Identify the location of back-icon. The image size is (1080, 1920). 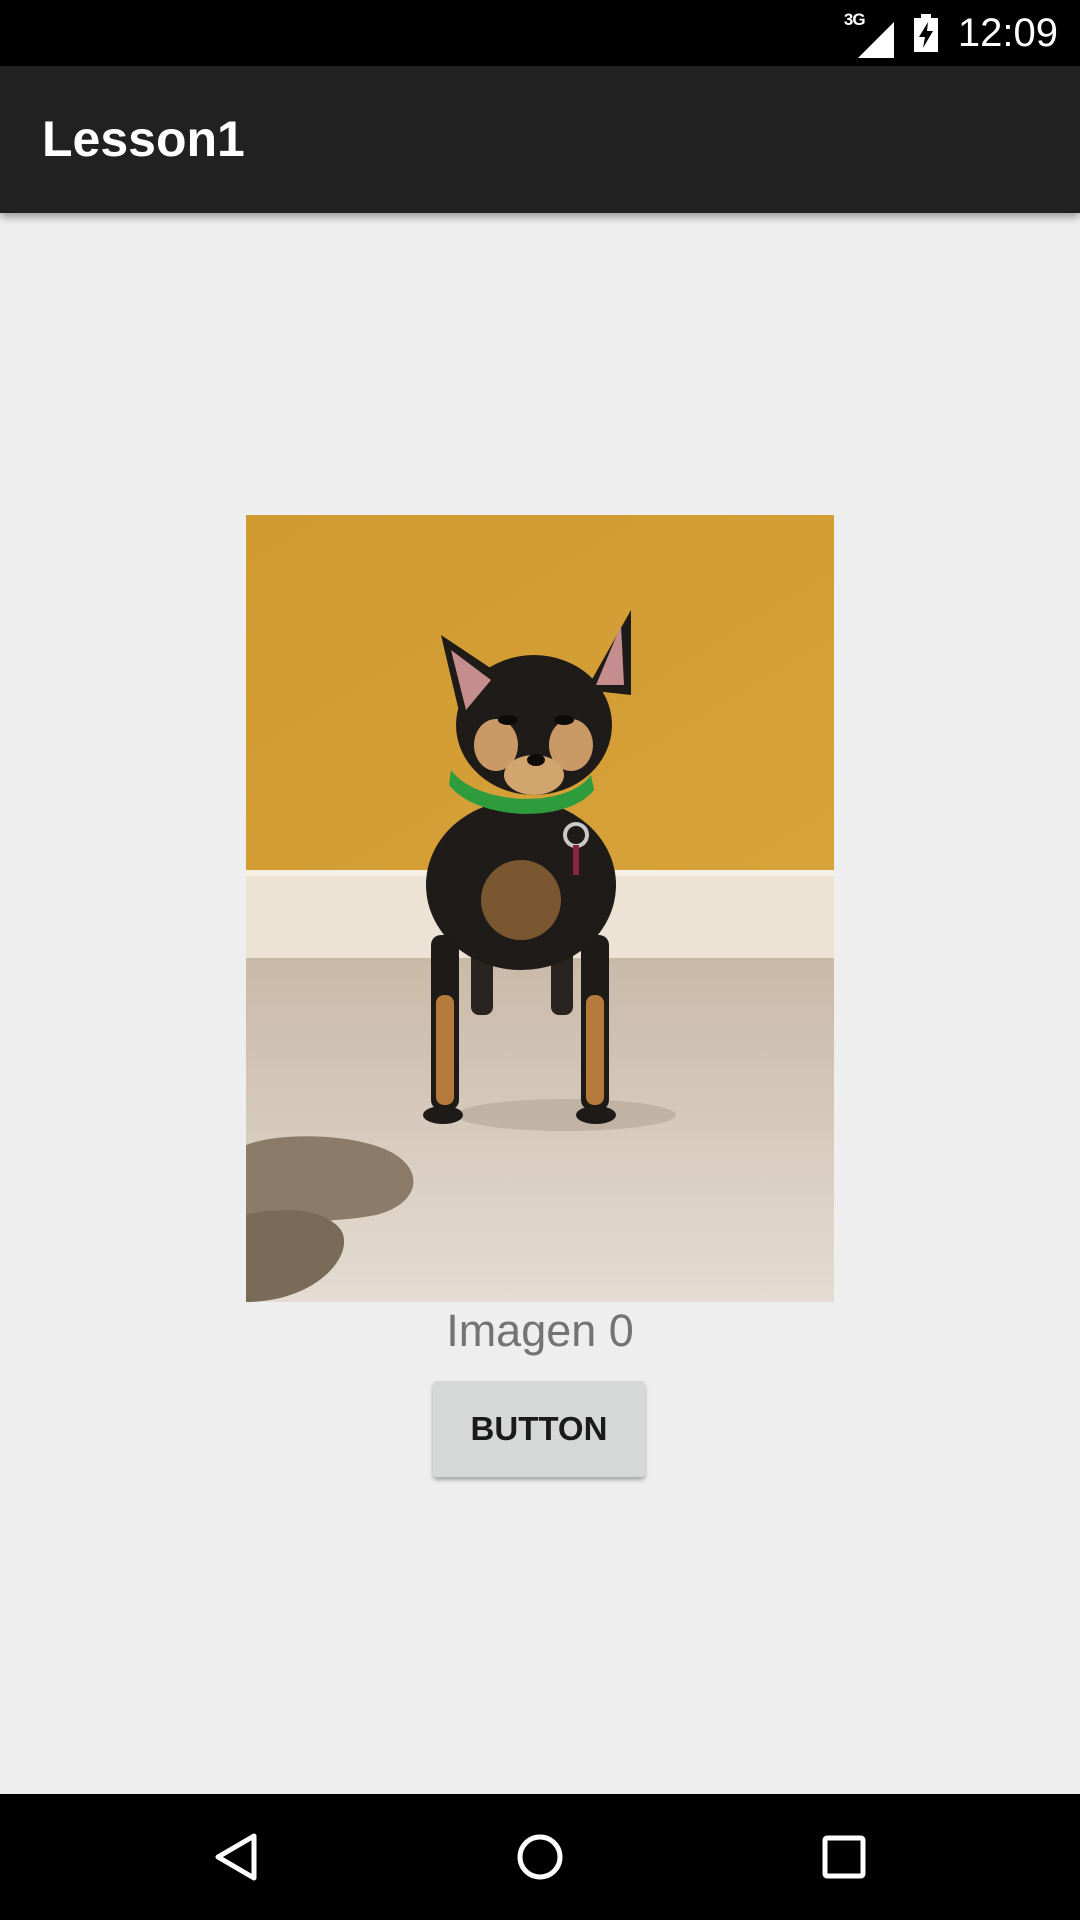
(236, 1857).